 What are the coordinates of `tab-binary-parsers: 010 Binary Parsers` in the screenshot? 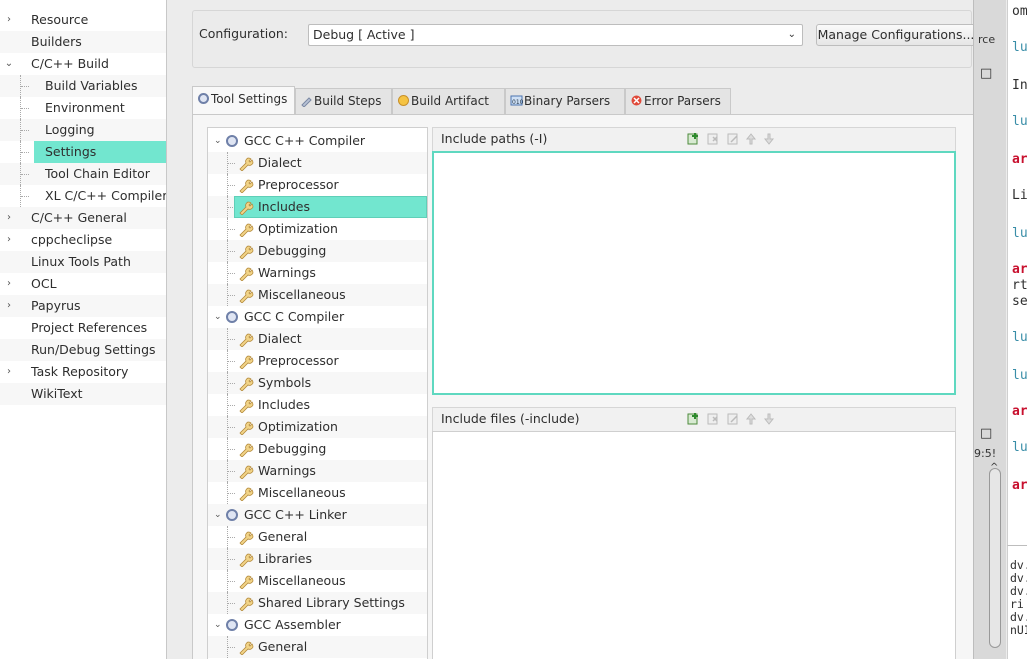 It's located at (565, 101).